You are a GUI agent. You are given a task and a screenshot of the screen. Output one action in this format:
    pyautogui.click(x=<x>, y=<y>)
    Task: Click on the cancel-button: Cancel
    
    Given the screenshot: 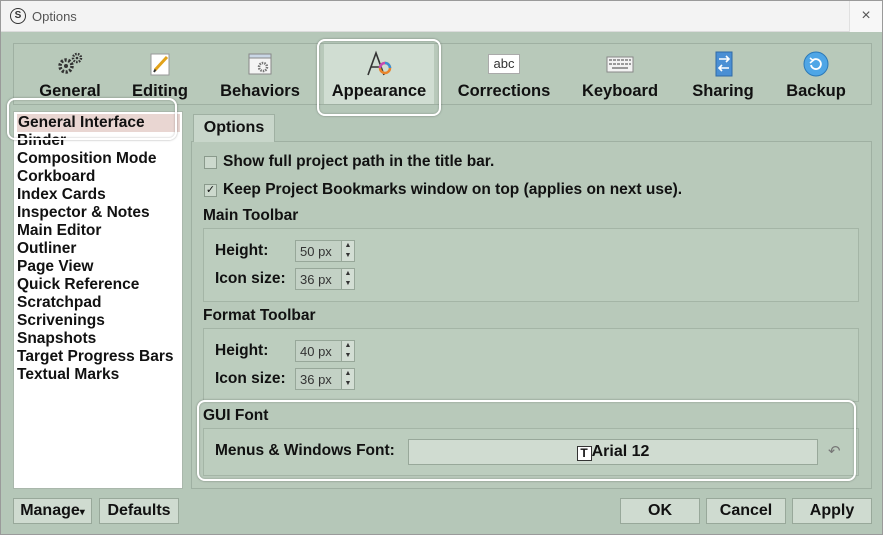 What is the action you would take?
    pyautogui.click(x=746, y=511)
    